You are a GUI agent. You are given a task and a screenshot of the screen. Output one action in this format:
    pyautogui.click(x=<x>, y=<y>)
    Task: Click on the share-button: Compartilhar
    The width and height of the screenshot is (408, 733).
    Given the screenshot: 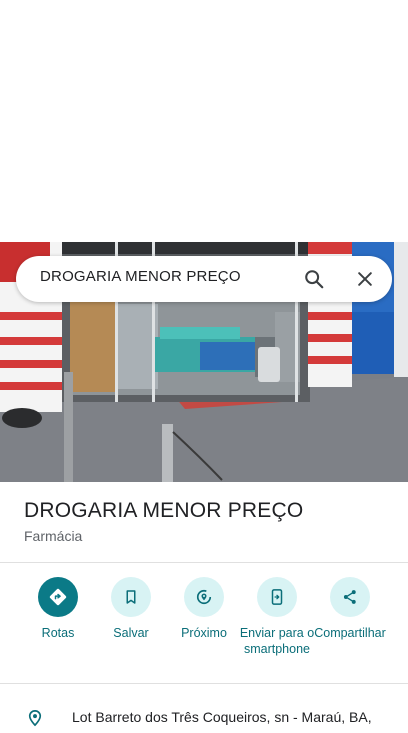 What is the action you would take?
    pyautogui.click(x=350, y=609)
    